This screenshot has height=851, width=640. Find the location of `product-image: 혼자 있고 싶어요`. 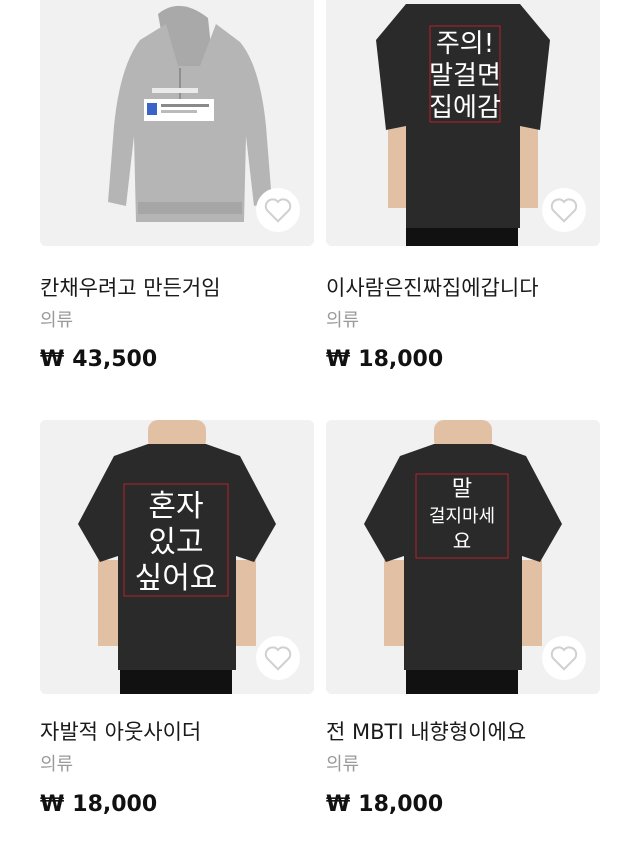

product-image: 혼자 있고 싶어요 is located at coordinates (177, 557).